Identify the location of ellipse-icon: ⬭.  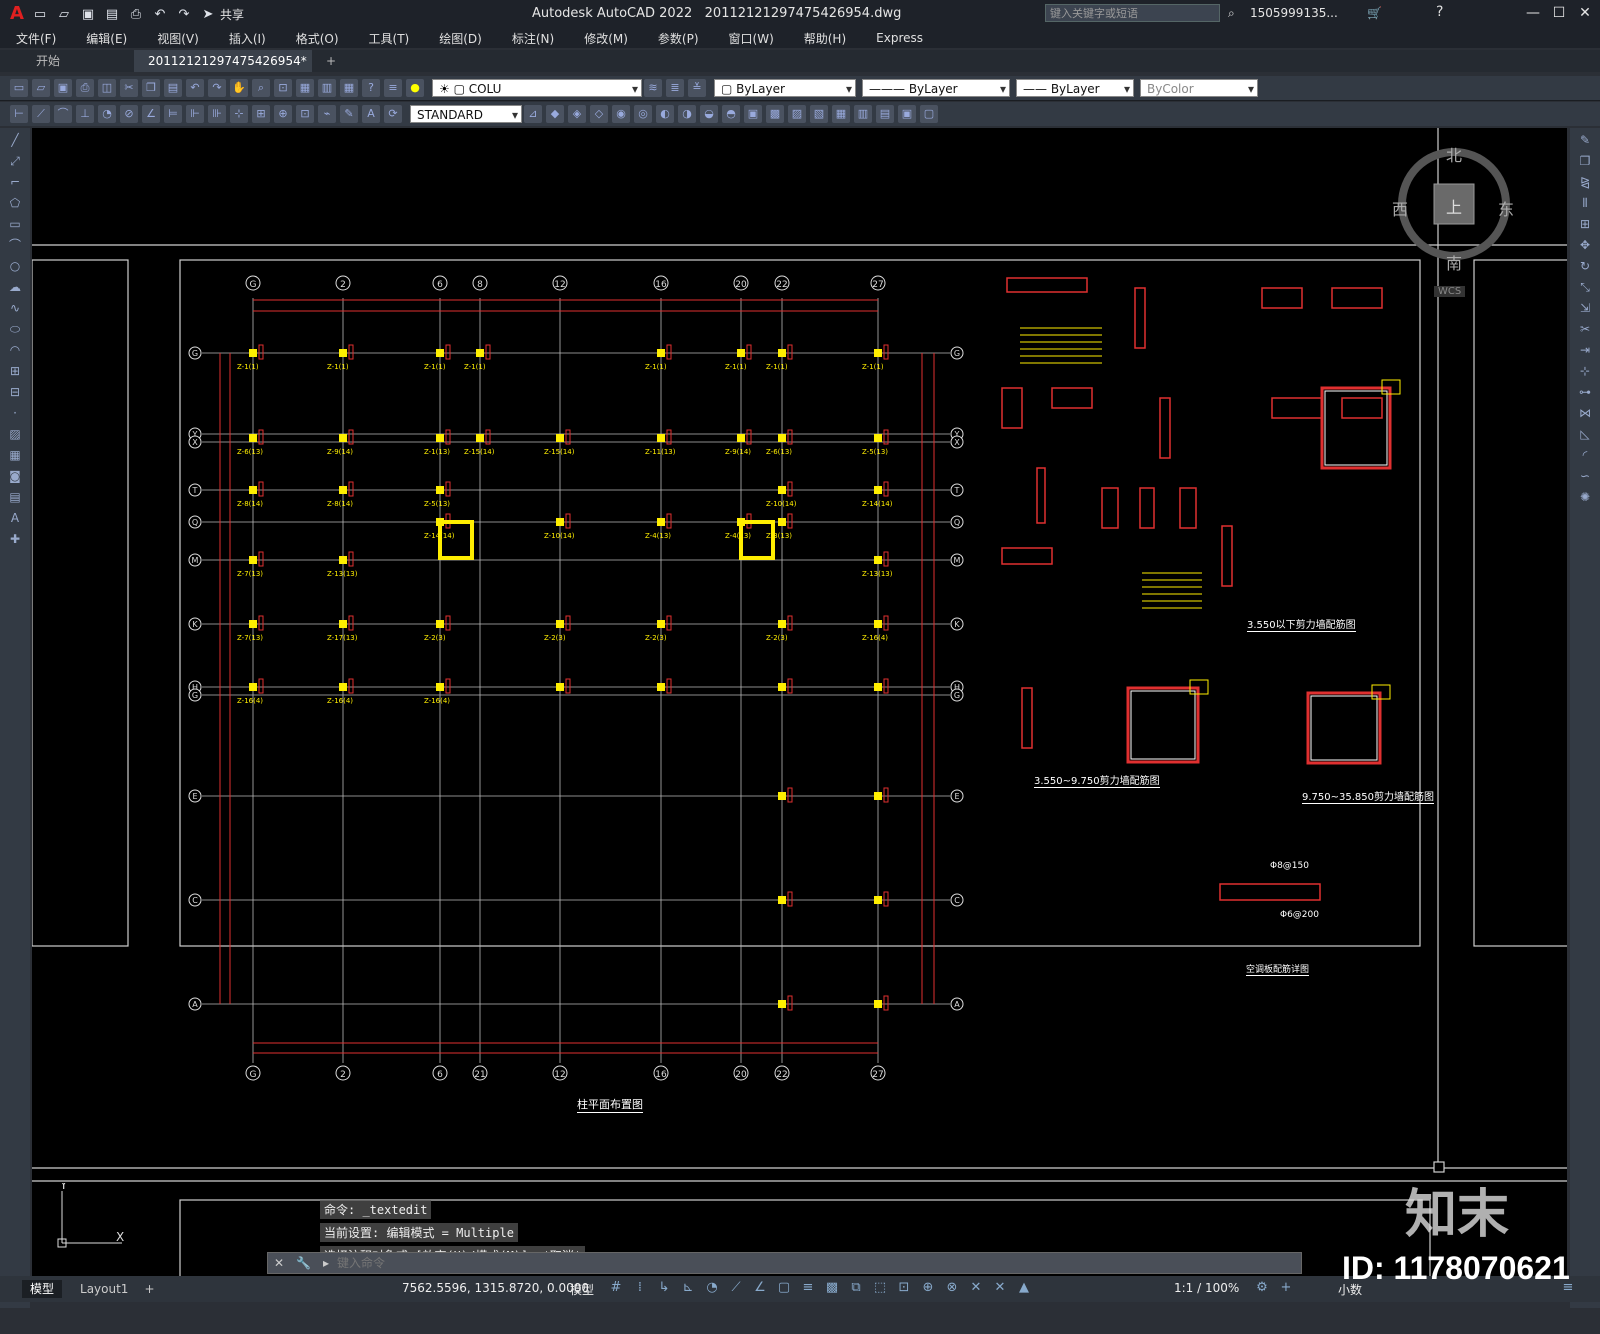
(15, 329).